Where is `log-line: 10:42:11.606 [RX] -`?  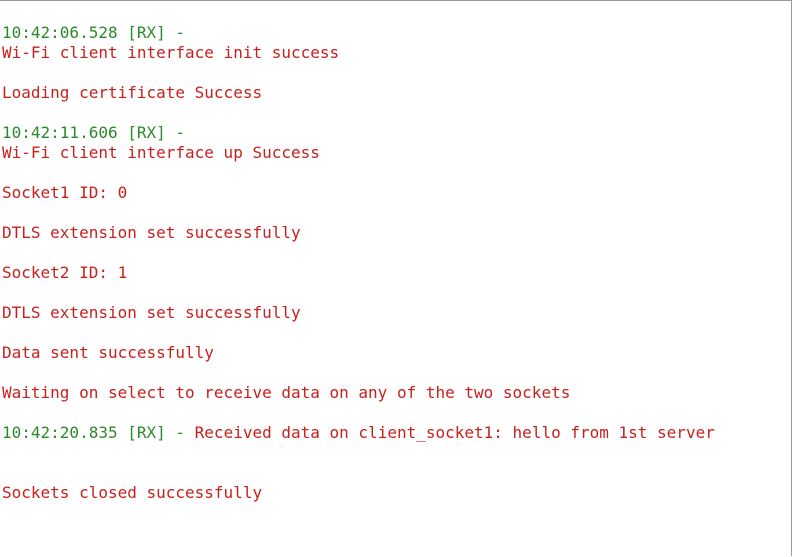
log-line: 10:42:11.606 [RX] - is located at coordinates (93, 133).